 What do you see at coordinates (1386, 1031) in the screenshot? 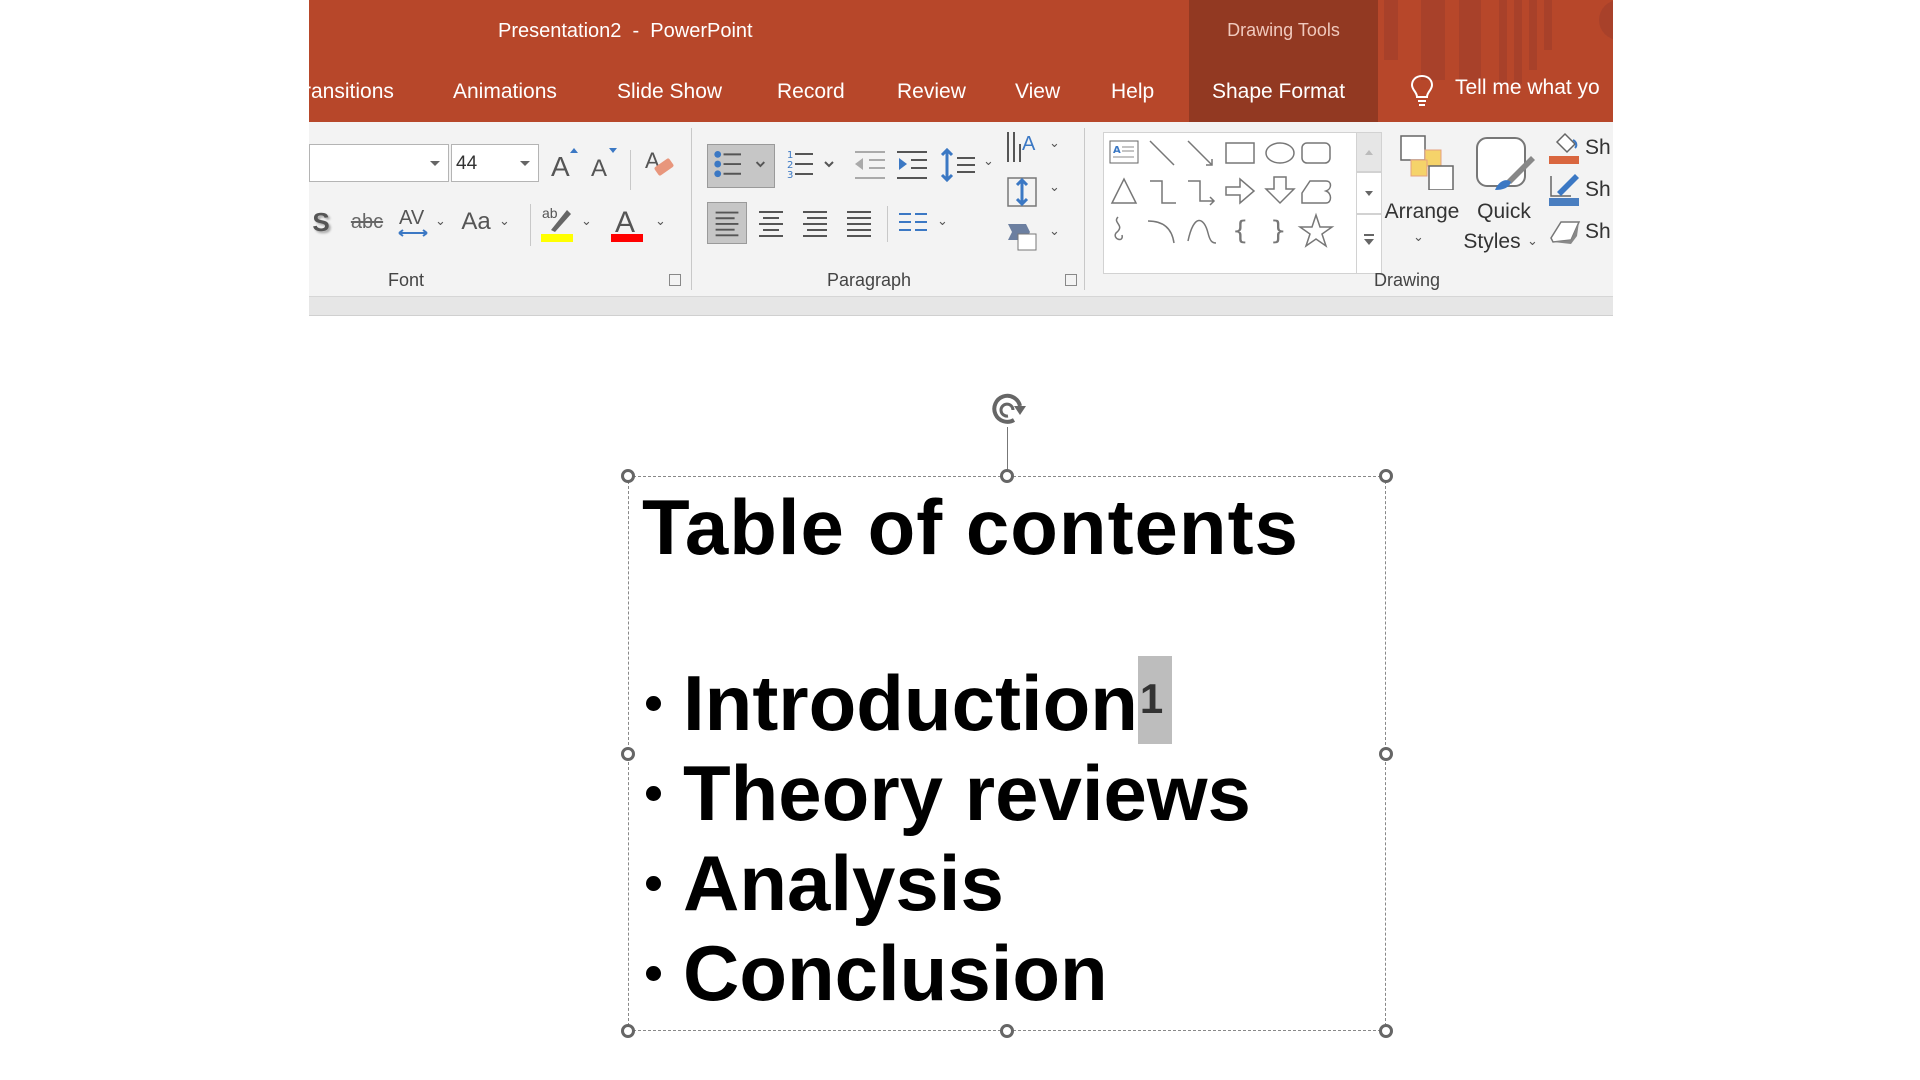
I see `resize-handle-bottom-right` at bounding box center [1386, 1031].